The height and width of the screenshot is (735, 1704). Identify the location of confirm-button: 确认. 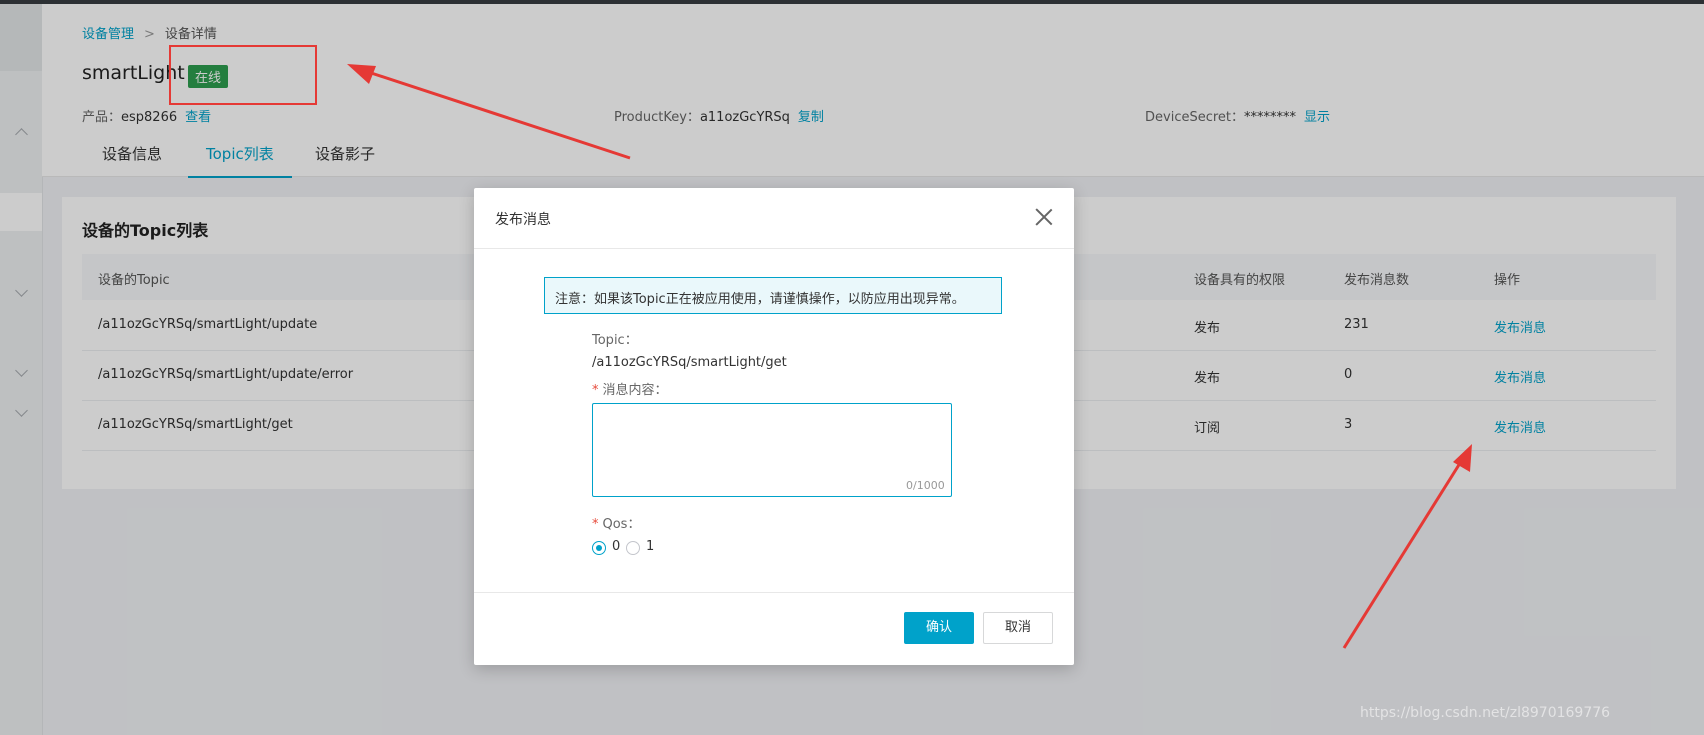
(939, 628).